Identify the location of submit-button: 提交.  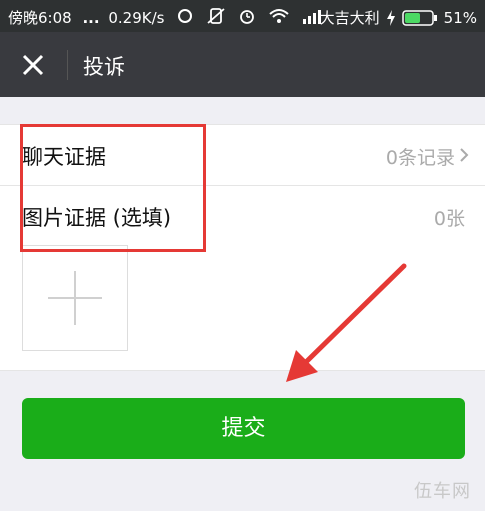
(243, 428).